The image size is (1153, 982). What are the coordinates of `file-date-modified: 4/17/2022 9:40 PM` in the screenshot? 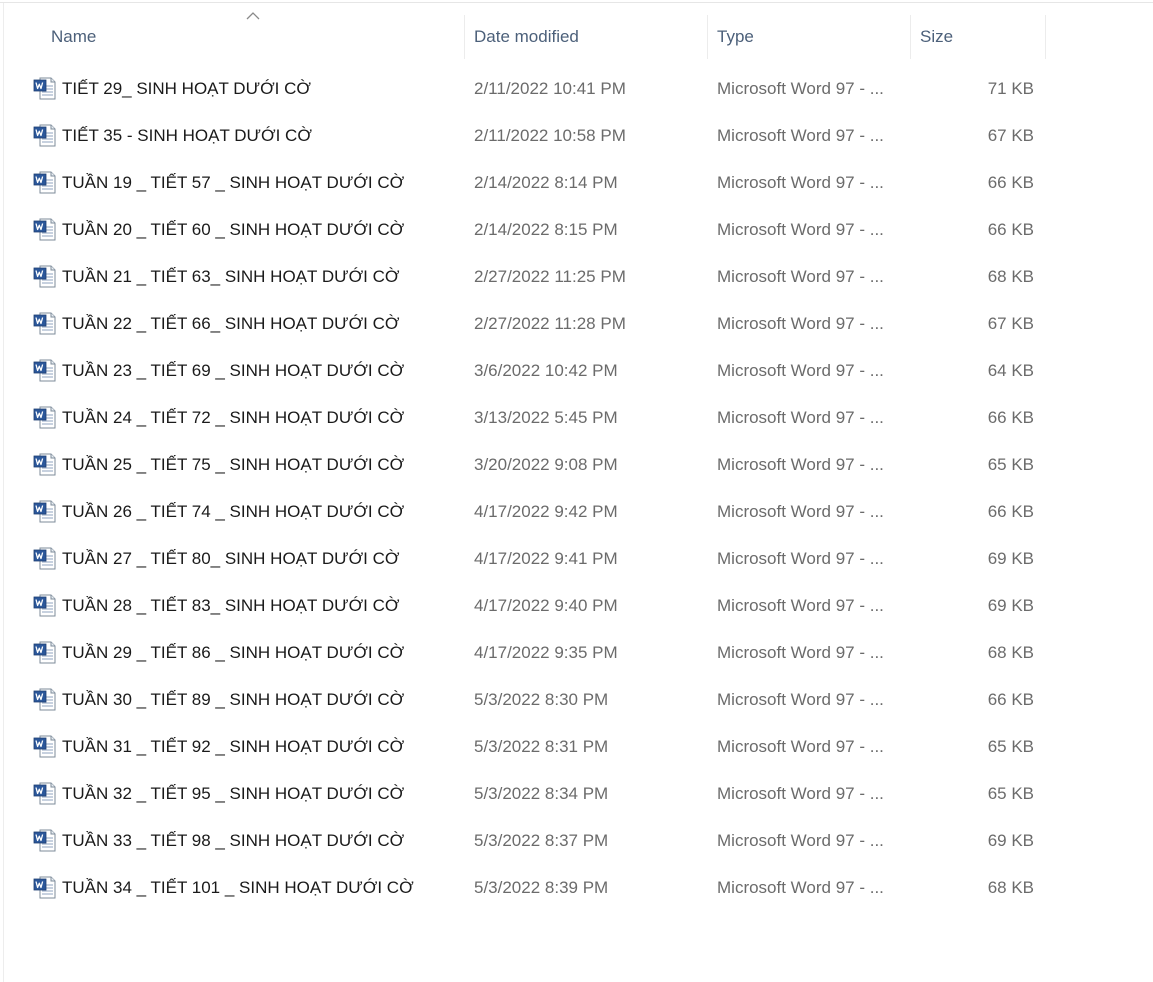 It's located at (546, 605).